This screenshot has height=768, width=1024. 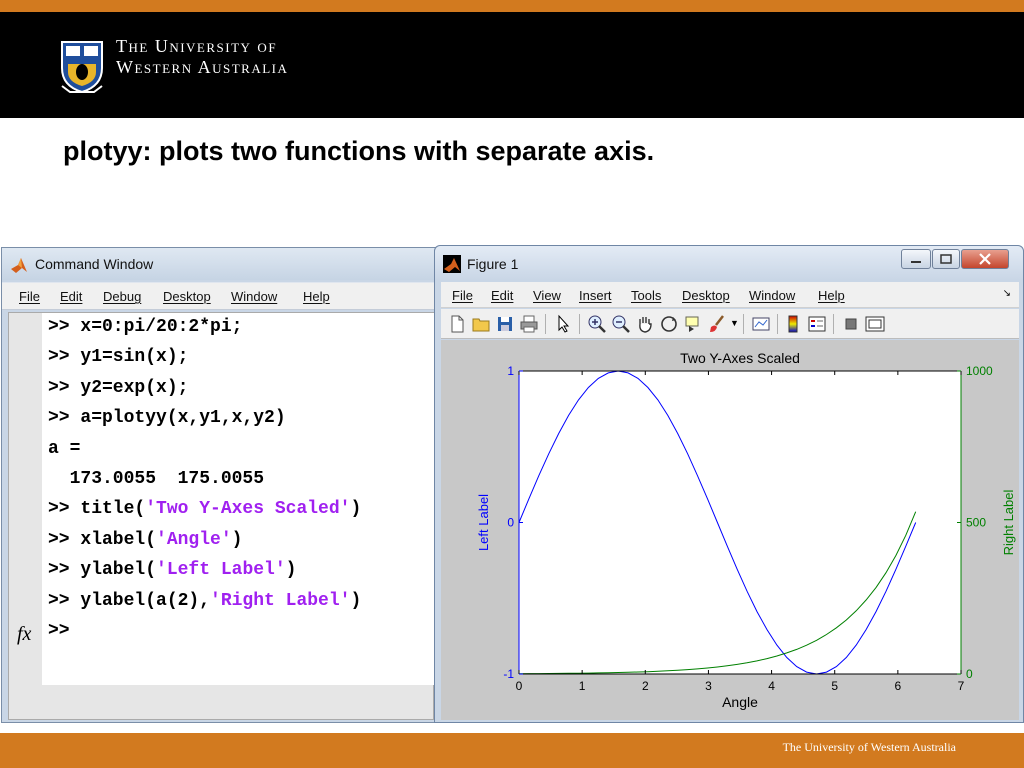 What do you see at coordinates (646, 295) in the screenshot?
I see `fig-menu-tools: Tools` at bounding box center [646, 295].